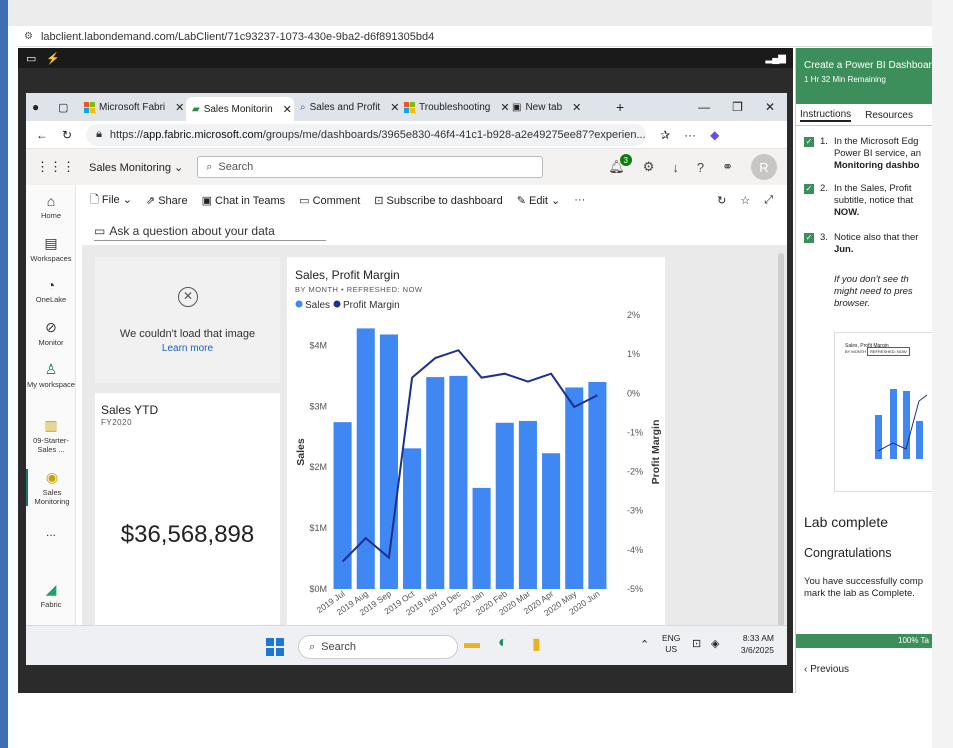 This screenshot has height=748, width=953. I want to click on dashboard-icon: ◉, so click(52, 477).